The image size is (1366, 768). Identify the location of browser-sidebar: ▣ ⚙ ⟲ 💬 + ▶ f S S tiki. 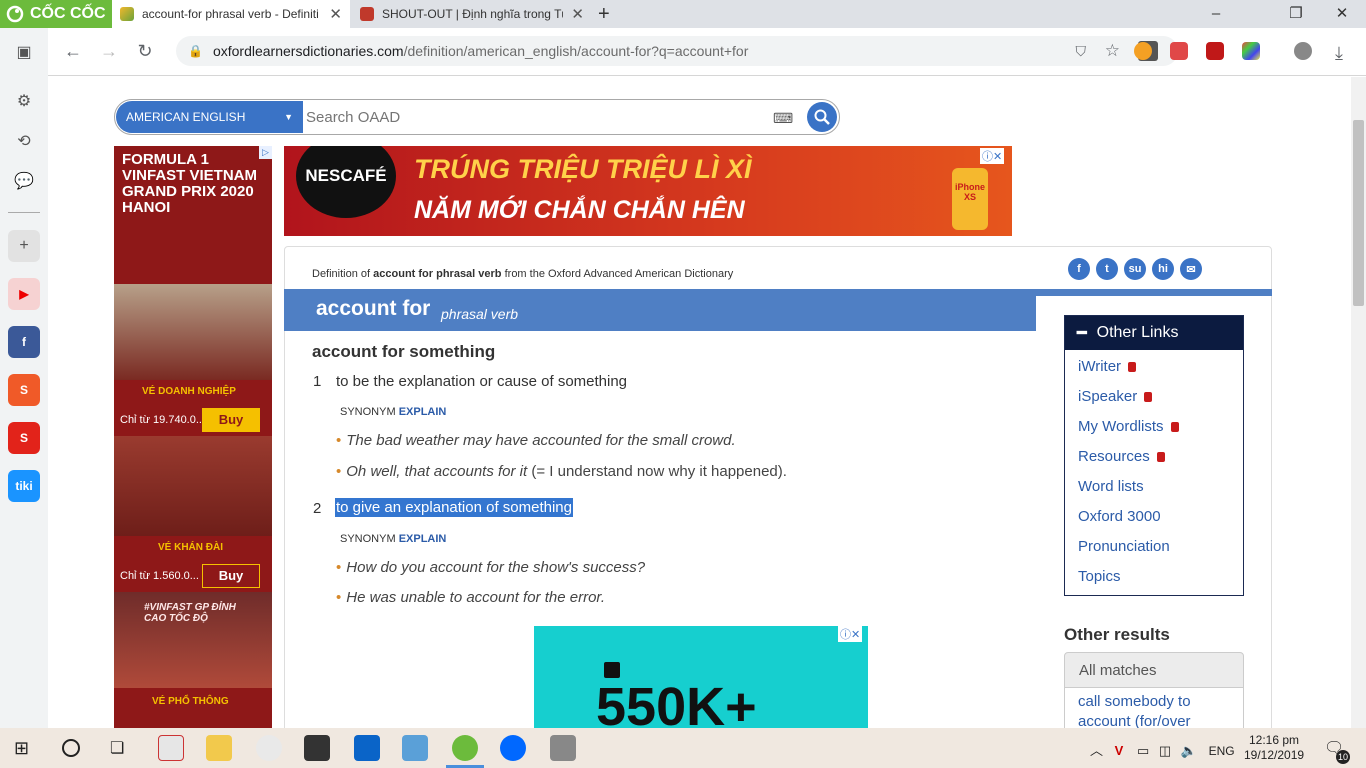
(24, 378).